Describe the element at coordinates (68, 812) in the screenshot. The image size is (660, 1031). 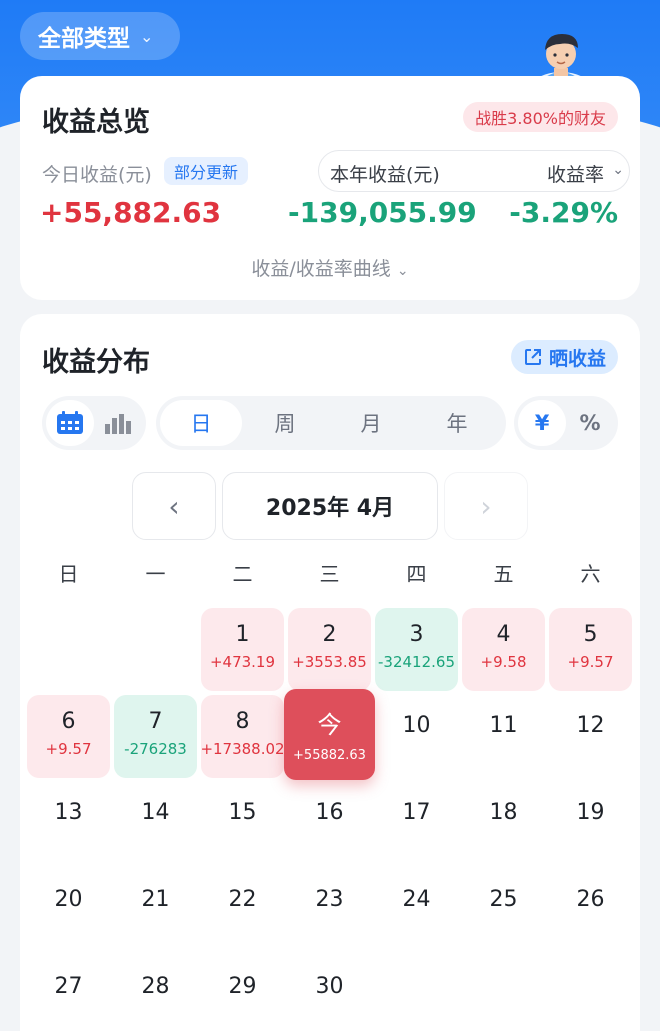
I see `calendar-day-number: 13` at that location.